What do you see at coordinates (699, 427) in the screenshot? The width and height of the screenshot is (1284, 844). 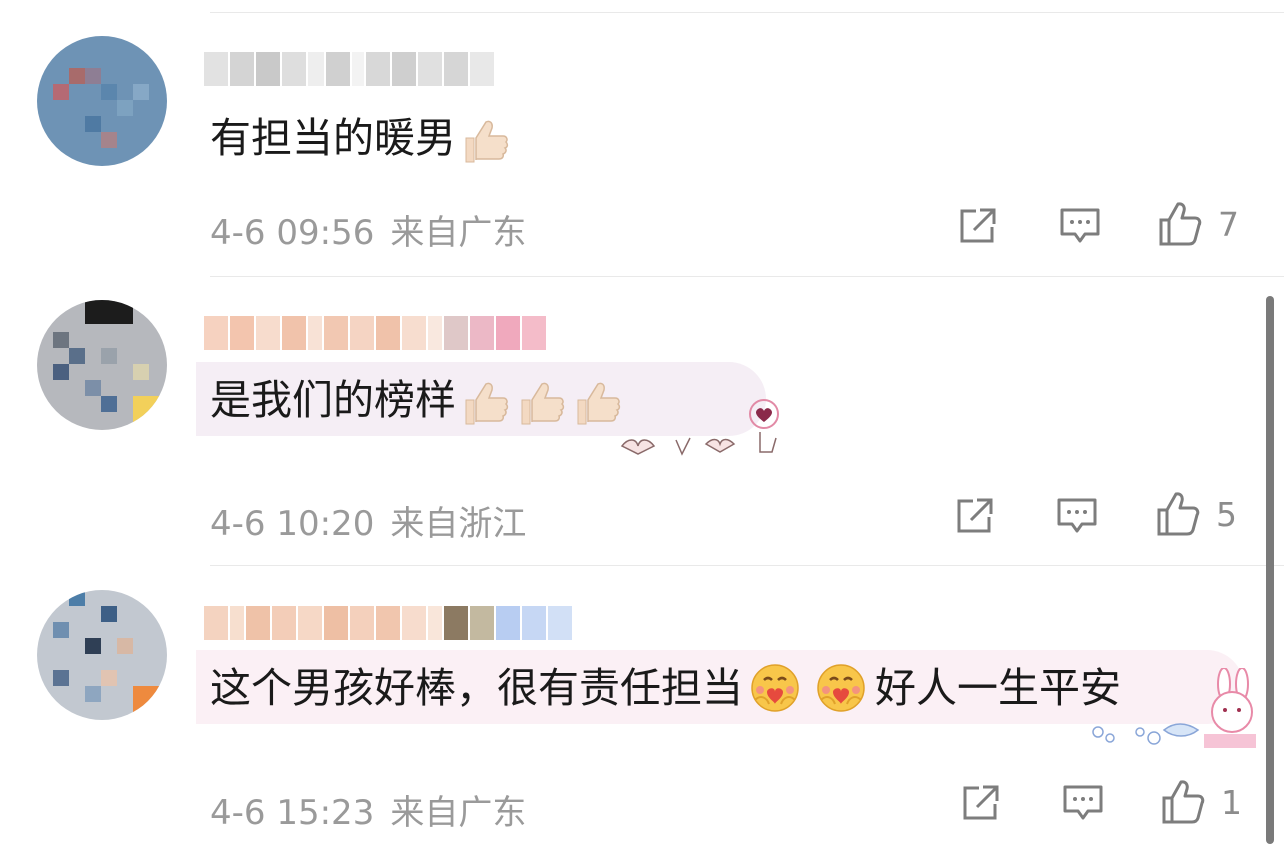 I see `heart-sticker-icon` at bounding box center [699, 427].